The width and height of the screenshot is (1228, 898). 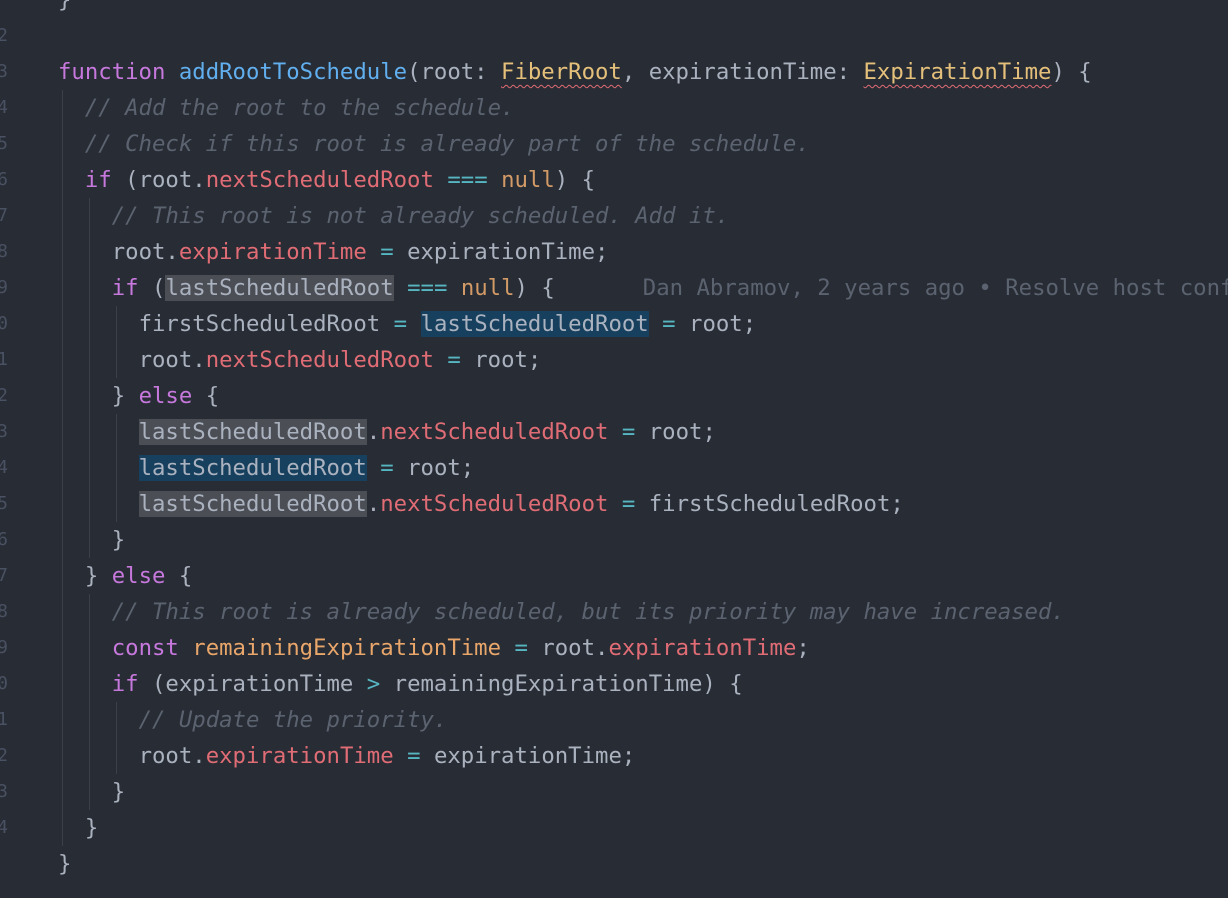 What do you see at coordinates (98, 180) in the screenshot?
I see `keyword-token: if` at bounding box center [98, 180].